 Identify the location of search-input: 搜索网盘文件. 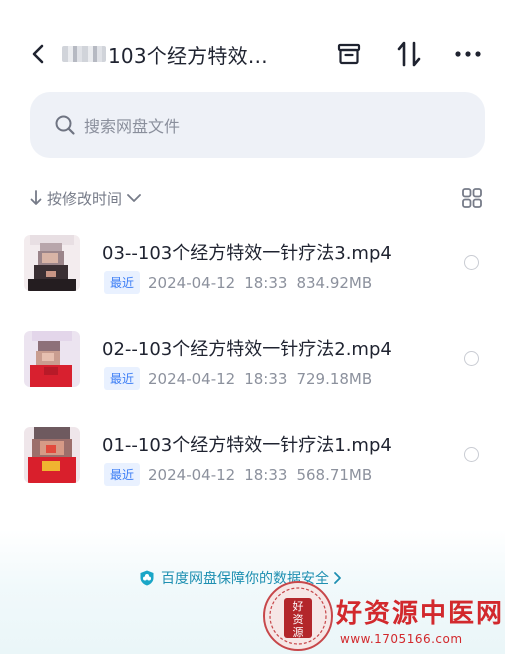
(257, 125).